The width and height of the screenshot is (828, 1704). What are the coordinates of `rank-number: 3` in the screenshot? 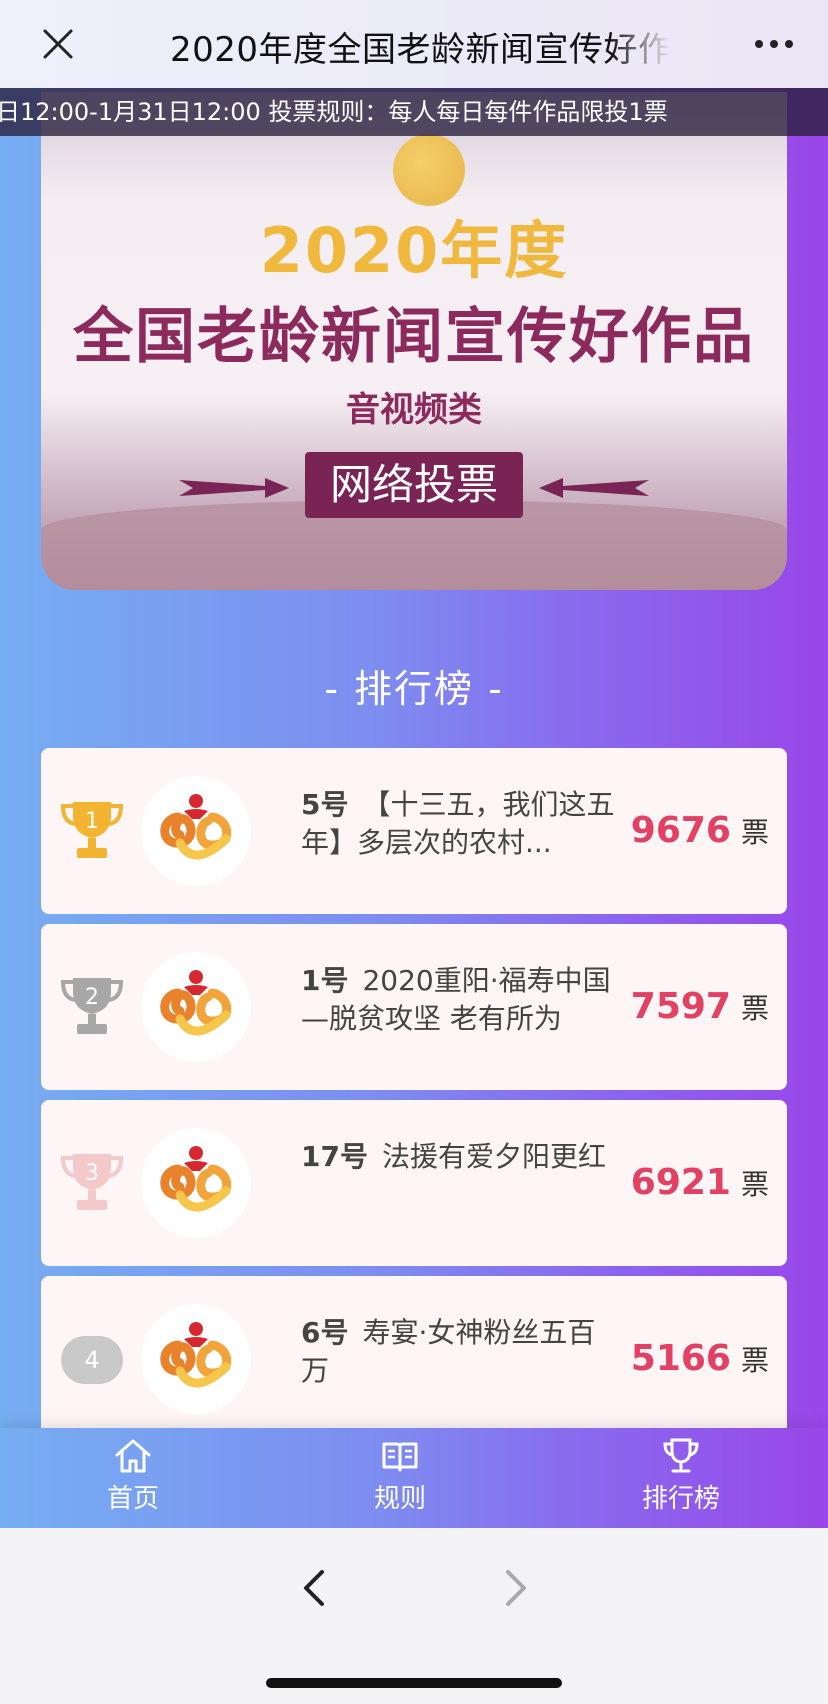 It's located at (92, 1173).